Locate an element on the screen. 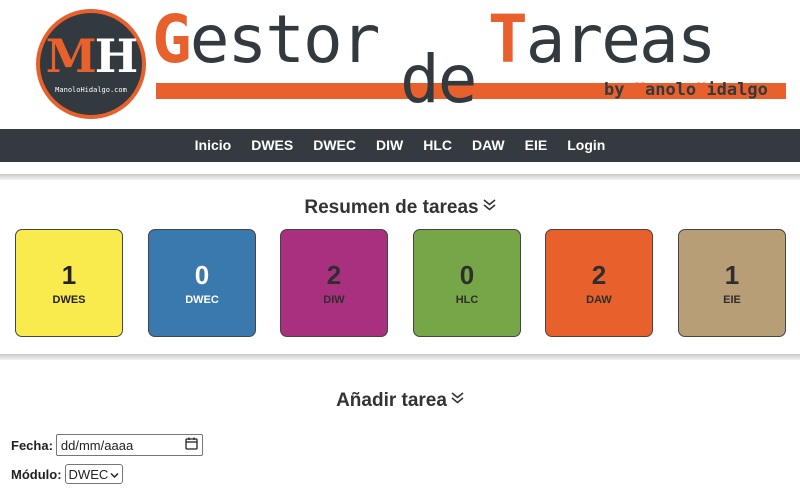  summary-title-text: Resumen de tareas is located at coordinates (391, 207).